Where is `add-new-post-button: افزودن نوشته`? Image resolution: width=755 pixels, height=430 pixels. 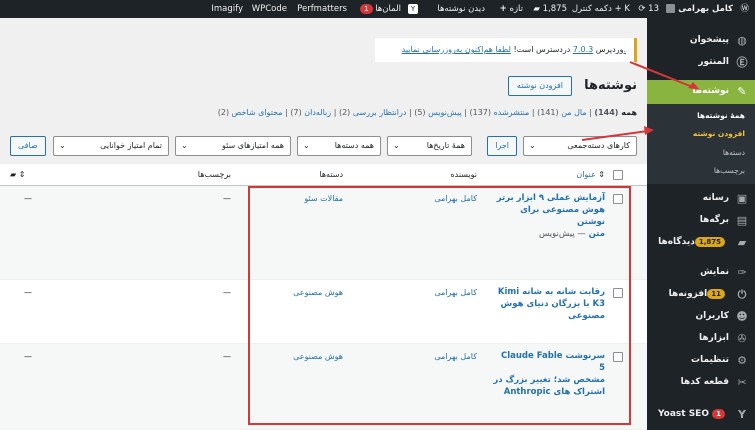 add-new-post-button: افزودن نوشته is located at coordinates (539, 86).